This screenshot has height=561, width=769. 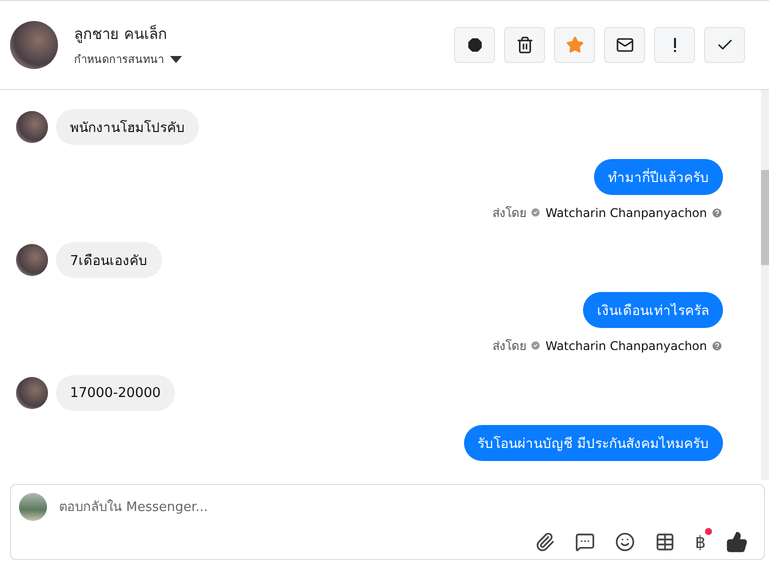 I want to click on unread-button, so click(x=624, y=45).